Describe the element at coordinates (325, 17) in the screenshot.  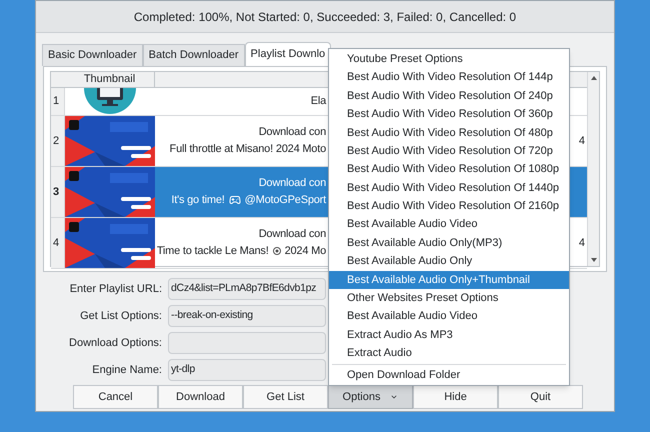
I see `window-title: Completed: 100%, Not Started: 0, Succeeded: 3, Failed: 0, Cancelled: 0` at that location.